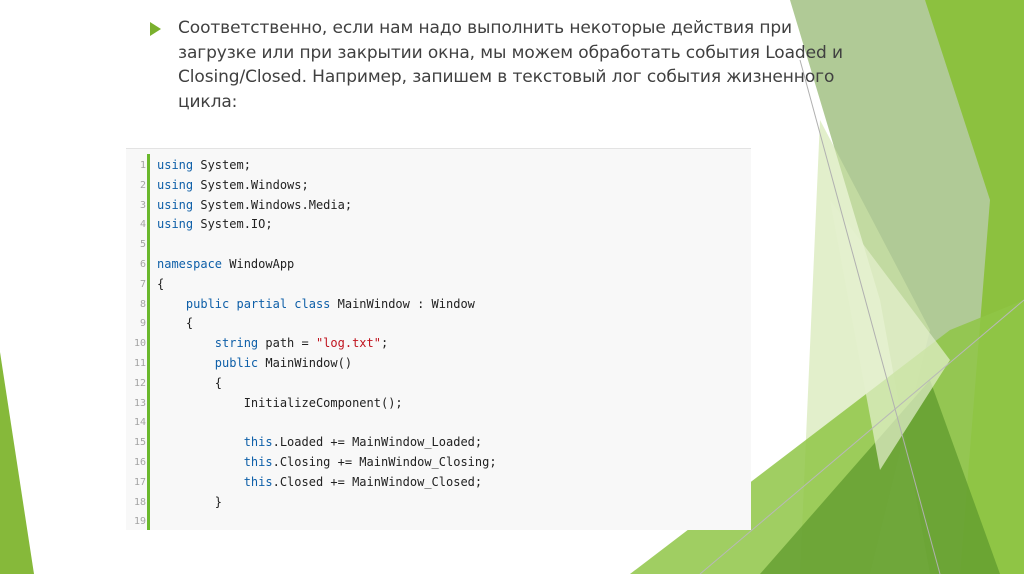  Describe the element at coordinates (139, 403) in the screenshot. I see `line-number: 13` at that location.